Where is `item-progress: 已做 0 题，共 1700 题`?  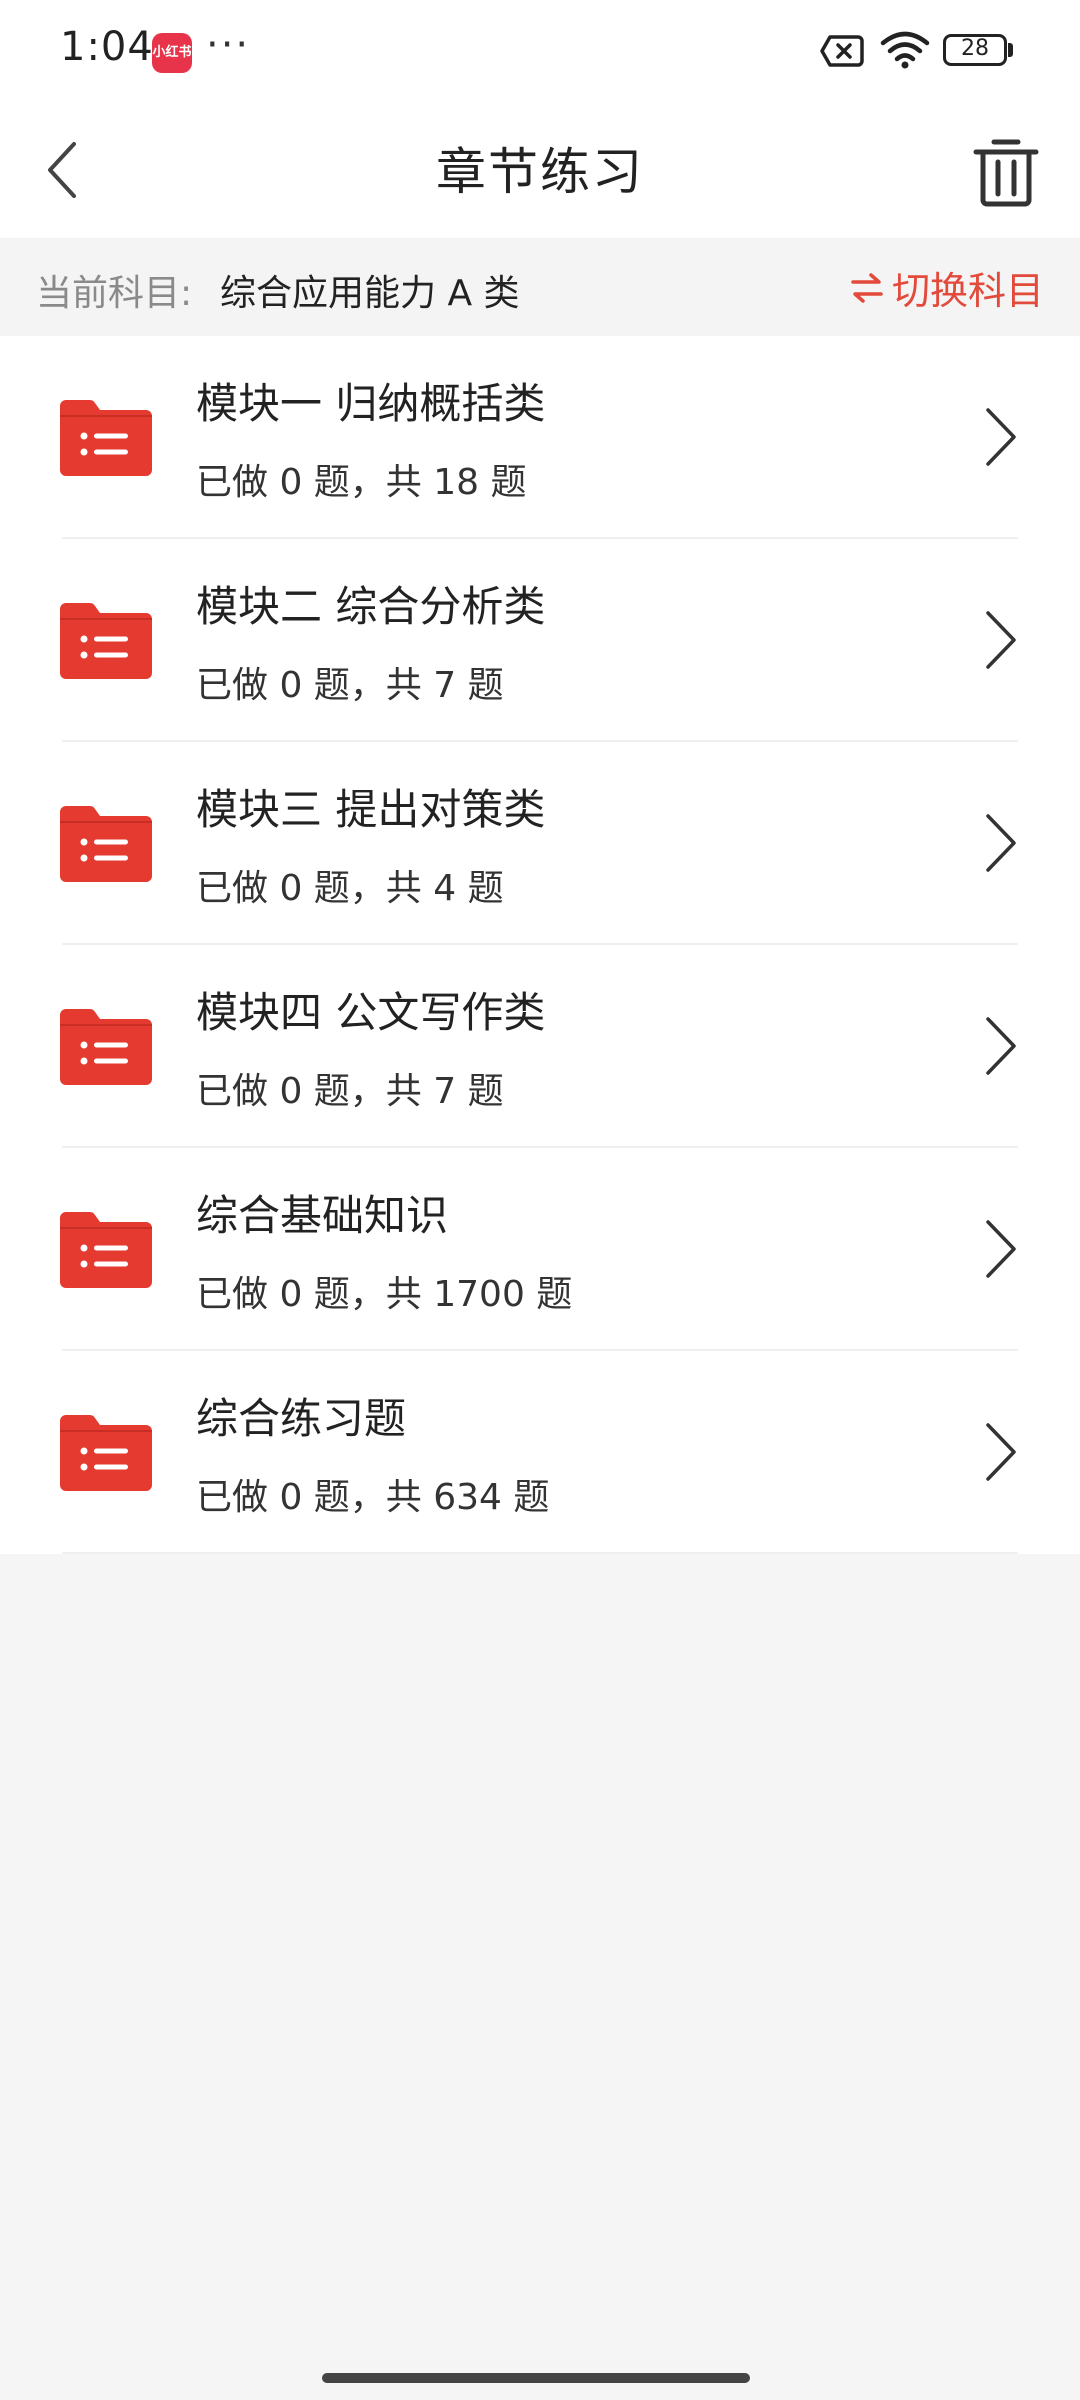 item-progress: 已做 0 题，共 1700 题 is located at coordinates (384, 1294).